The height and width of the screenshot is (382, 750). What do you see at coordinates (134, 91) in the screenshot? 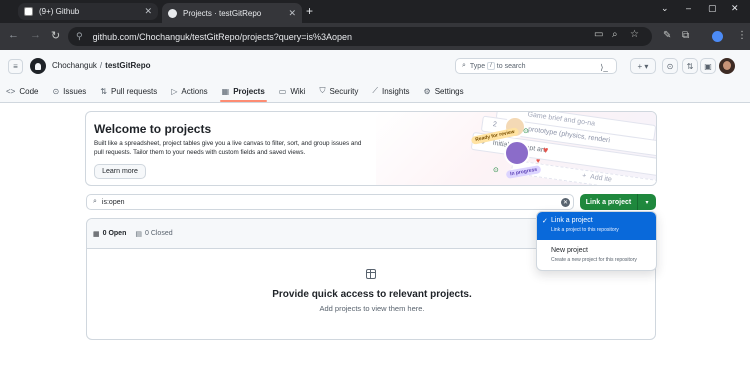
I see `tab-label: Pull requests` at bounding box center [134, 91].